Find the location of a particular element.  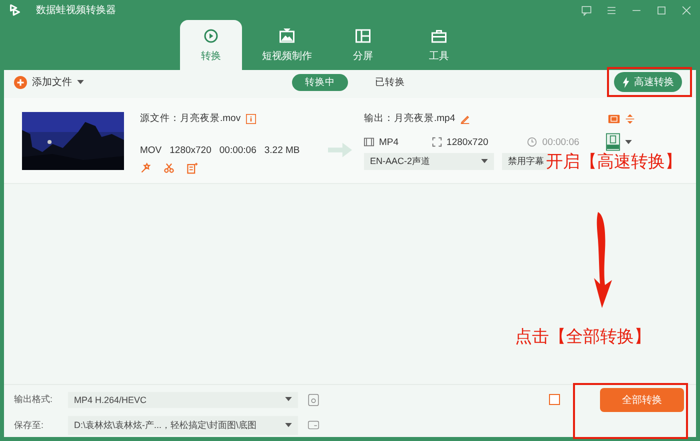

app-logo-icon is located at coordinates (15, 10).